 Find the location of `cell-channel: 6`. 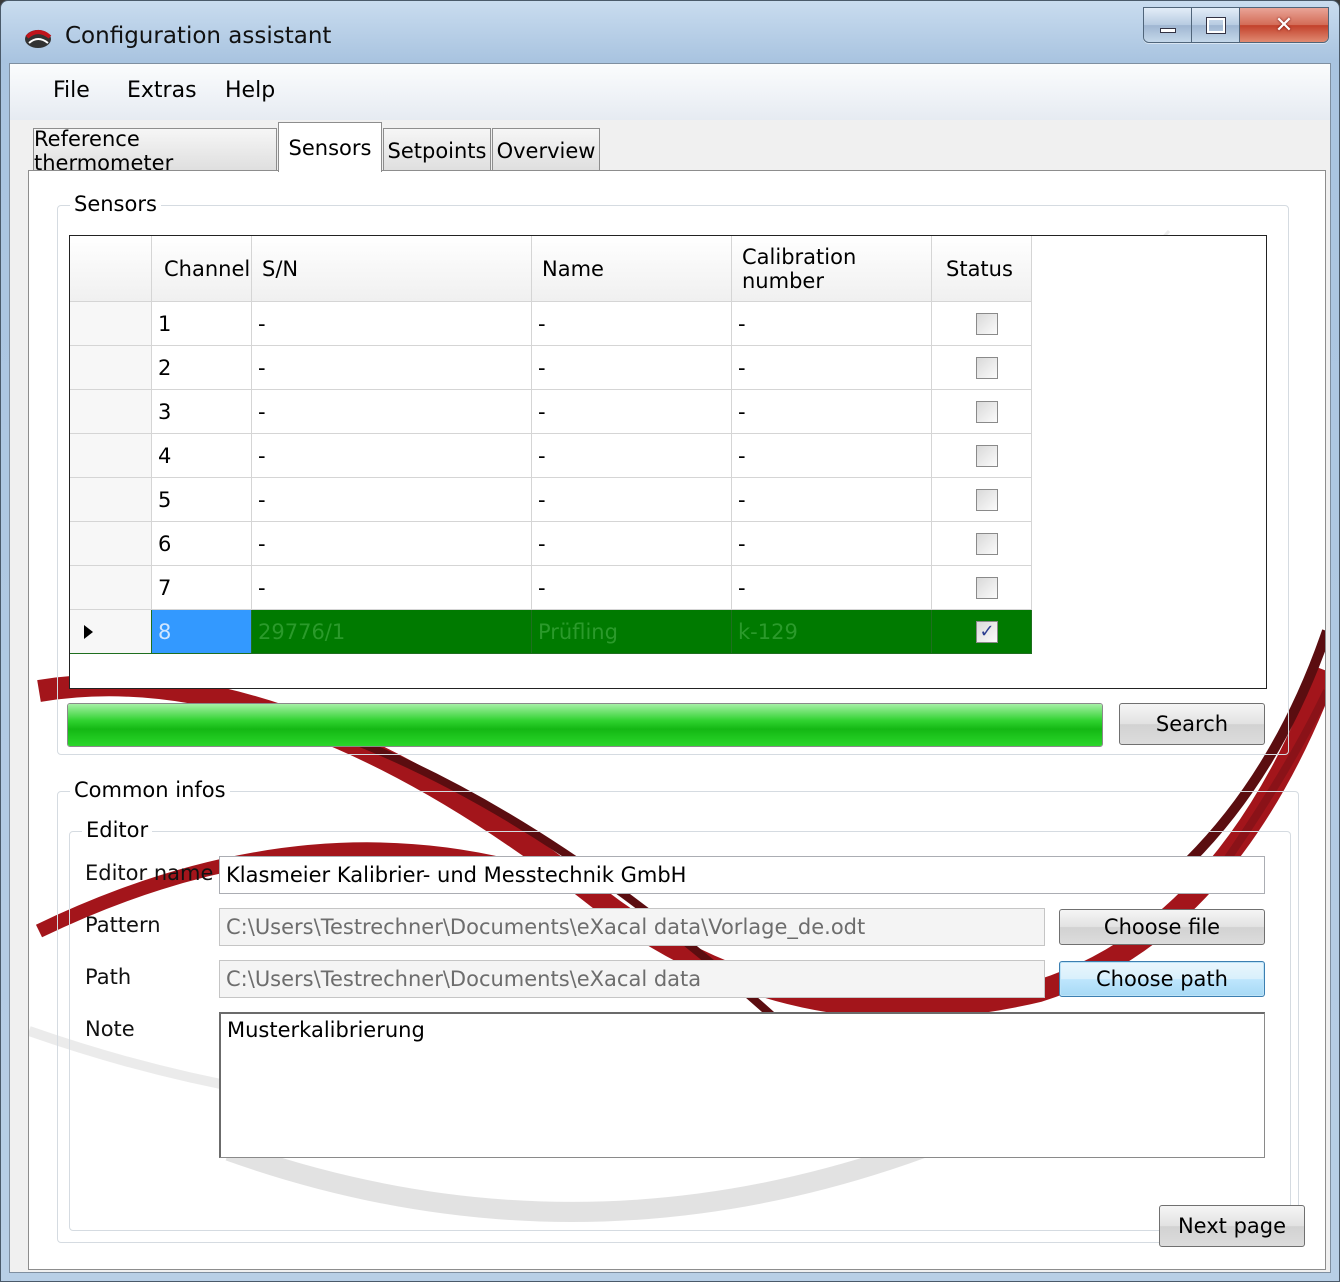

cell-channel: 6 is located at coordinates (202, 544).